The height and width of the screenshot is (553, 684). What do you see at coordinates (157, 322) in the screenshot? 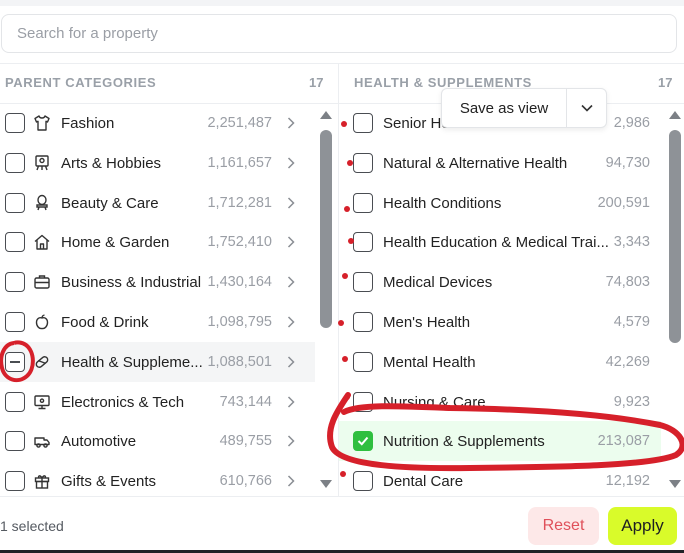
I see `list-item-food-drink: Food & Drink 1,098,795` at bounding box center [157, 322].